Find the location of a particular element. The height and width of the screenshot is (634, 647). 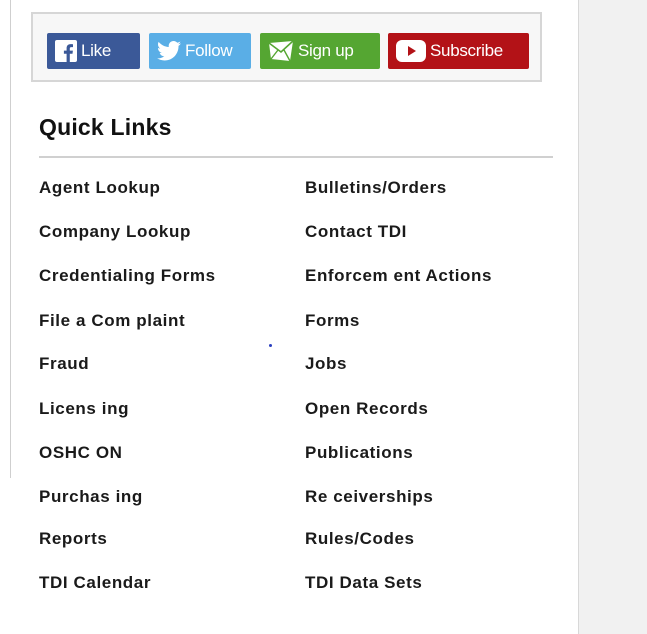

stray-dot is located at coordinates (270, 345).